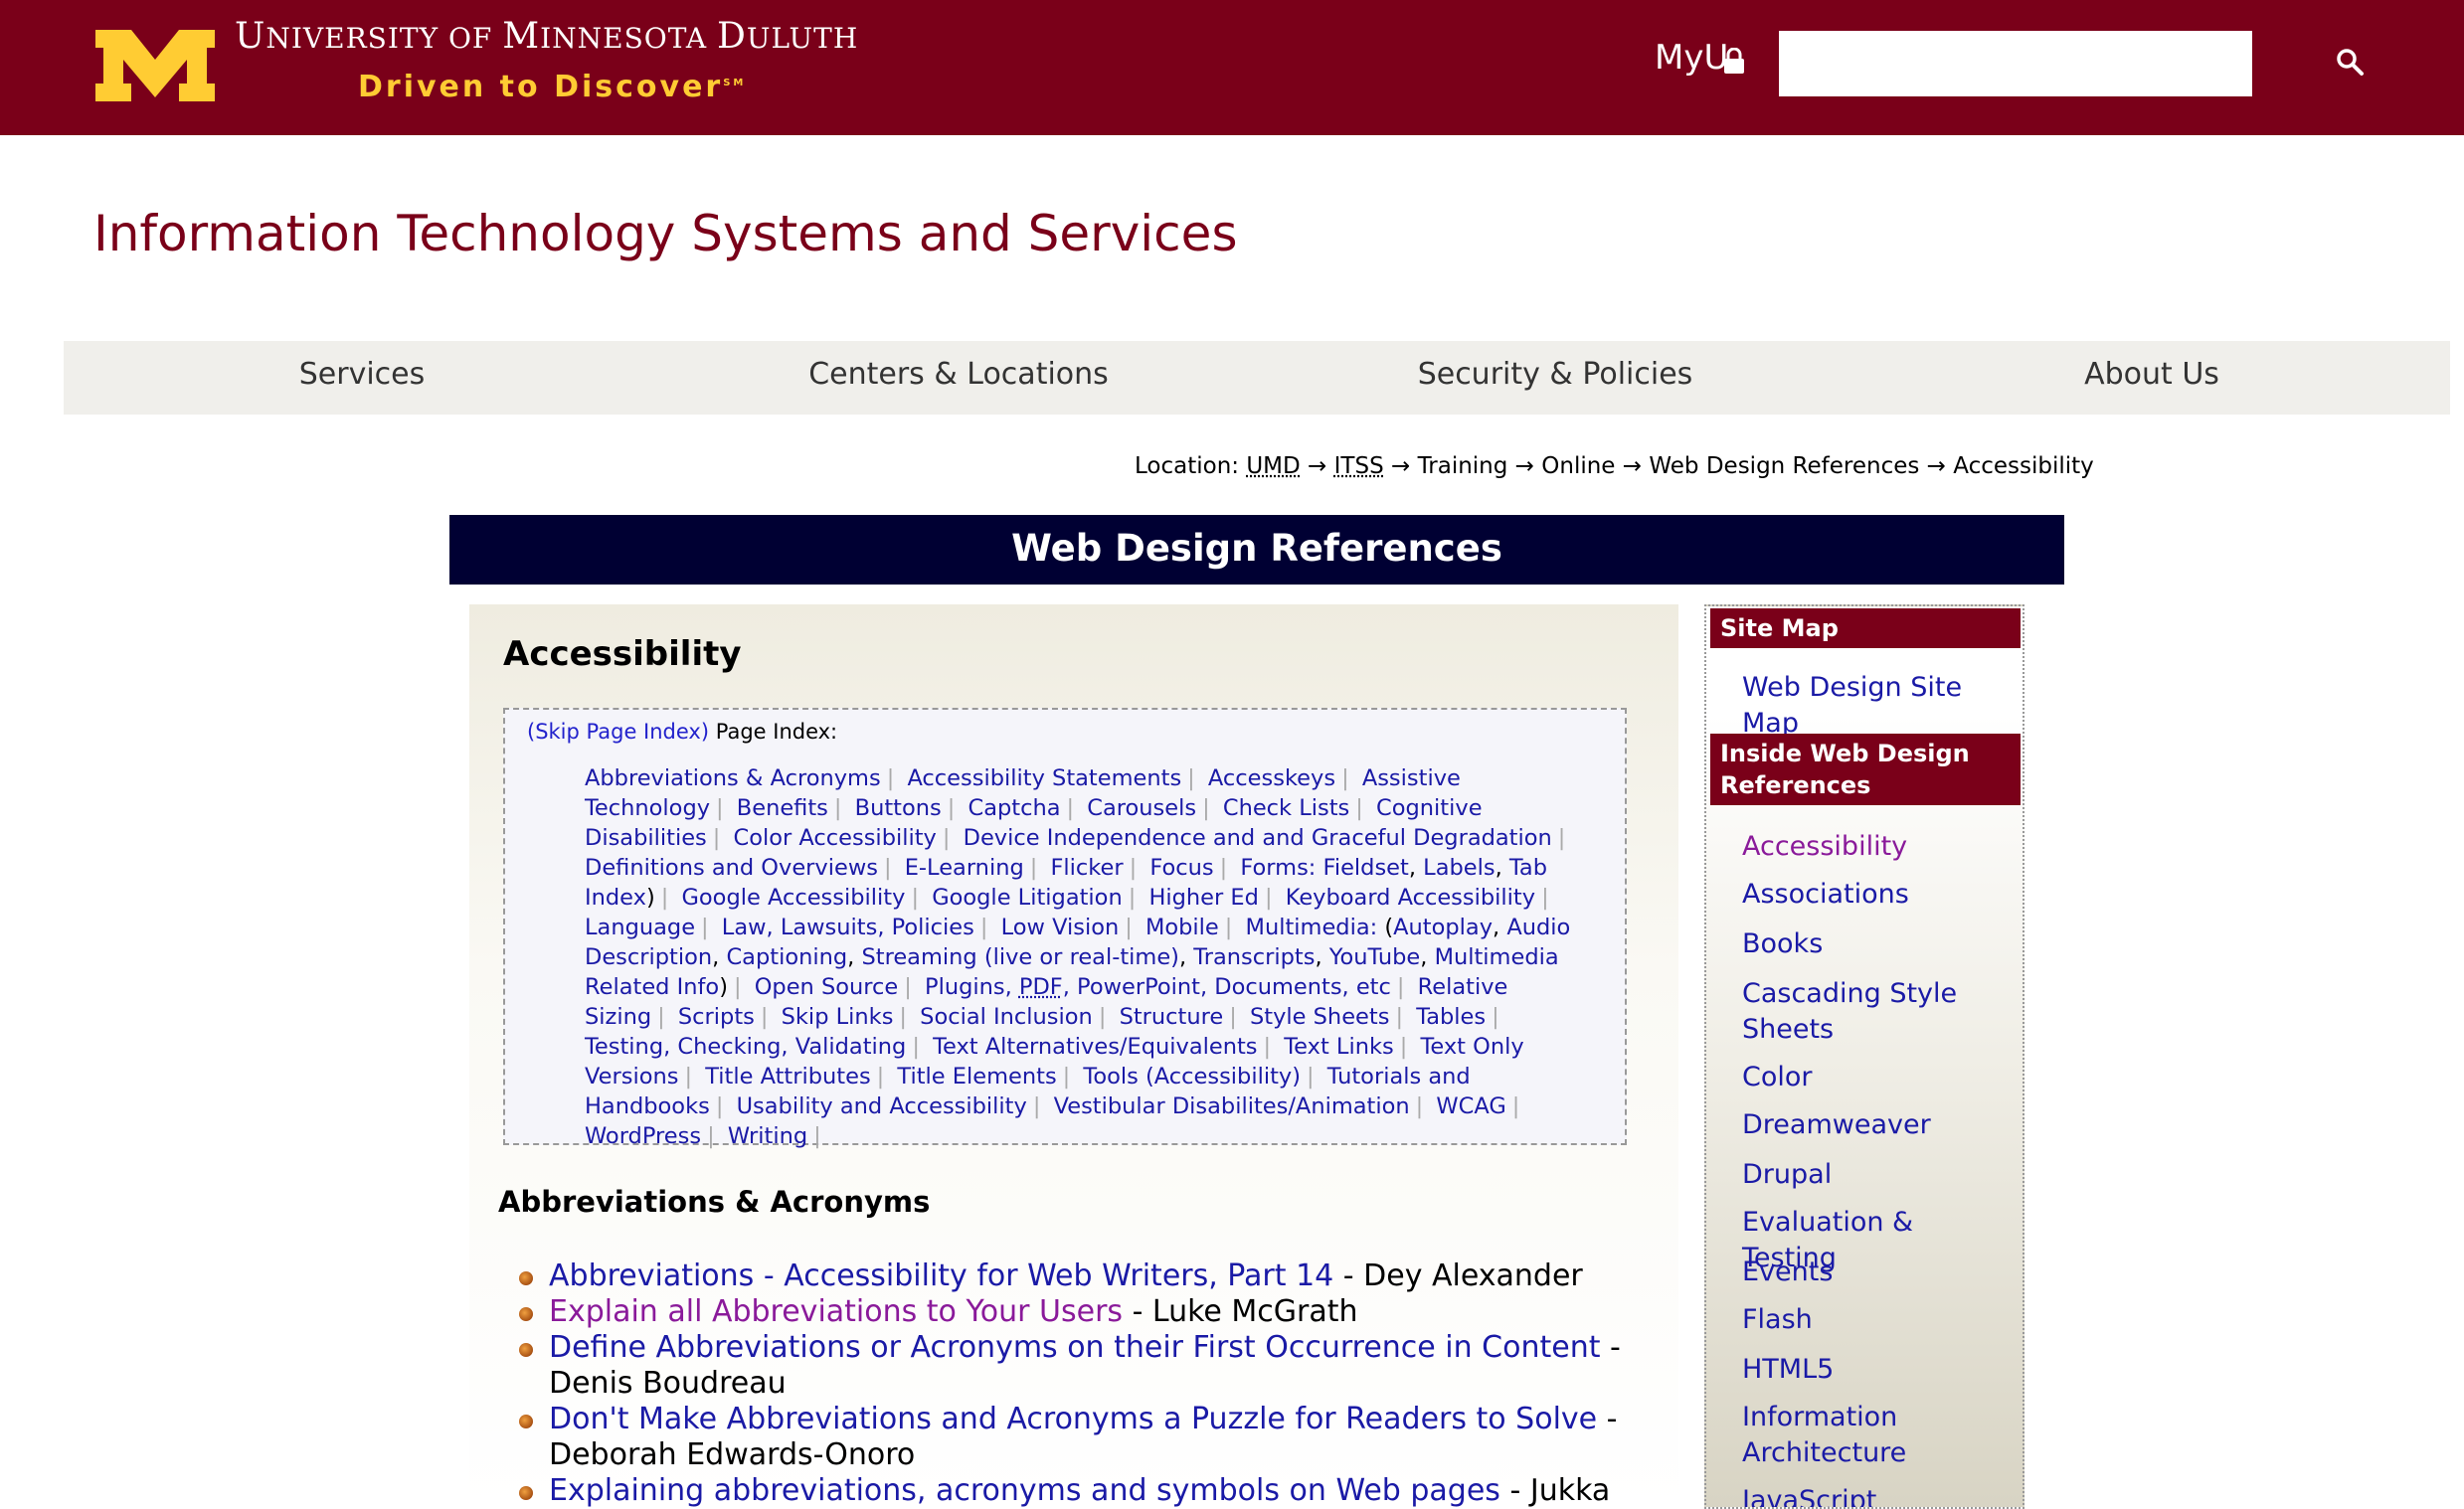  Describe the element at coordinates (1375, 957) in the screenshot. I see `index-link: YouTube` at that location.